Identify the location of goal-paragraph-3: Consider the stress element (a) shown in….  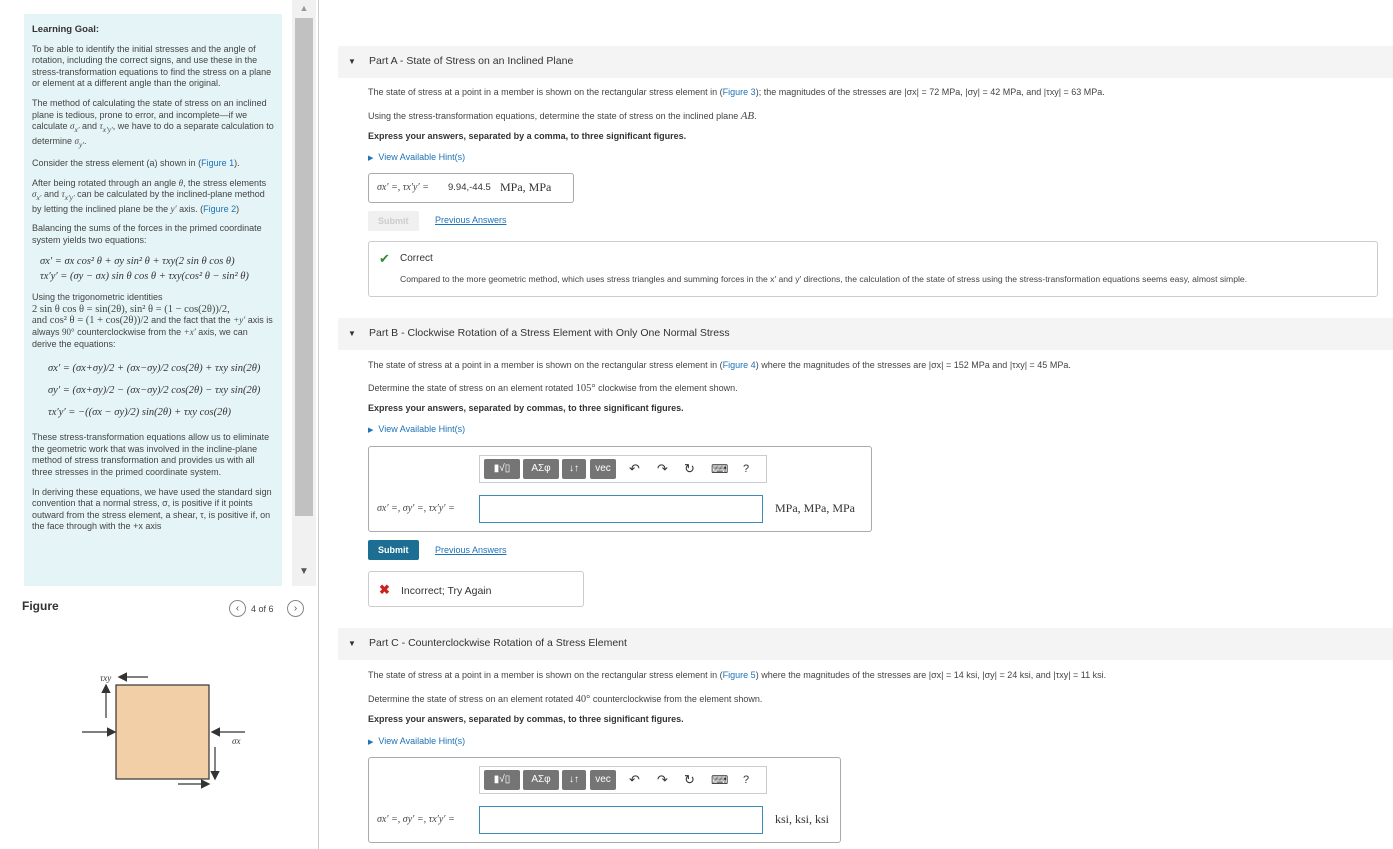
(136, 162).